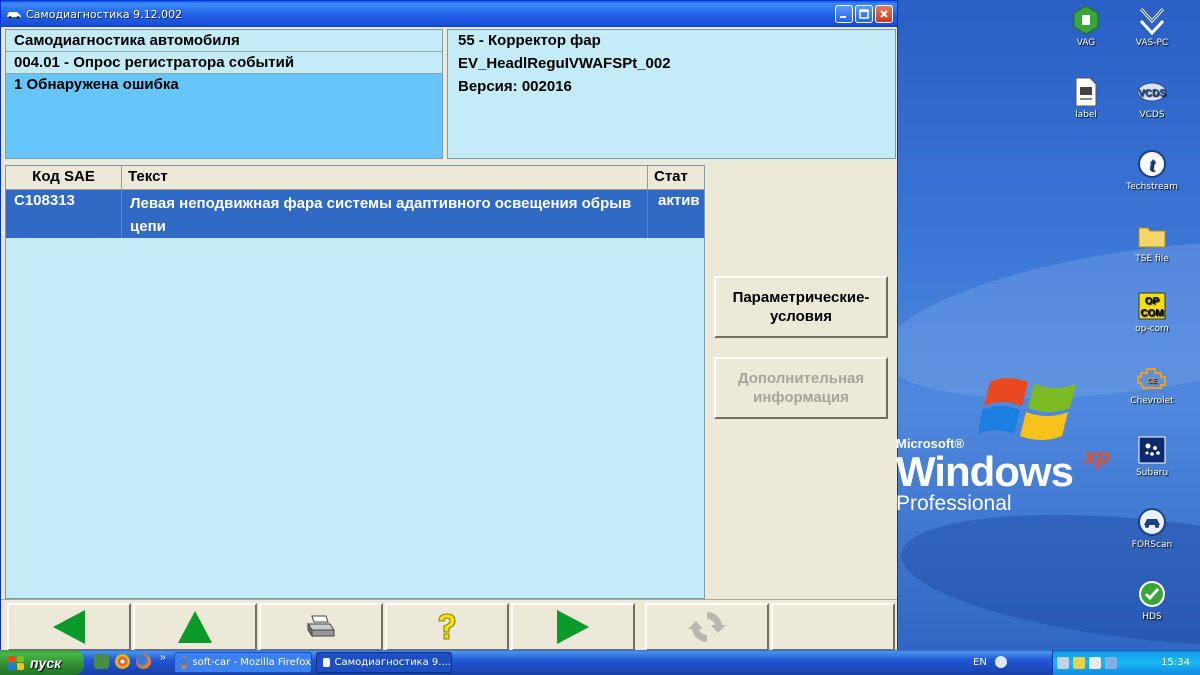 This screenshot has height=675, width=1200. Describe the element at coordinates (224, 63) in the screenshot. I see `path-line-2: 004.01 - Опрос регистратора событий` at that location.